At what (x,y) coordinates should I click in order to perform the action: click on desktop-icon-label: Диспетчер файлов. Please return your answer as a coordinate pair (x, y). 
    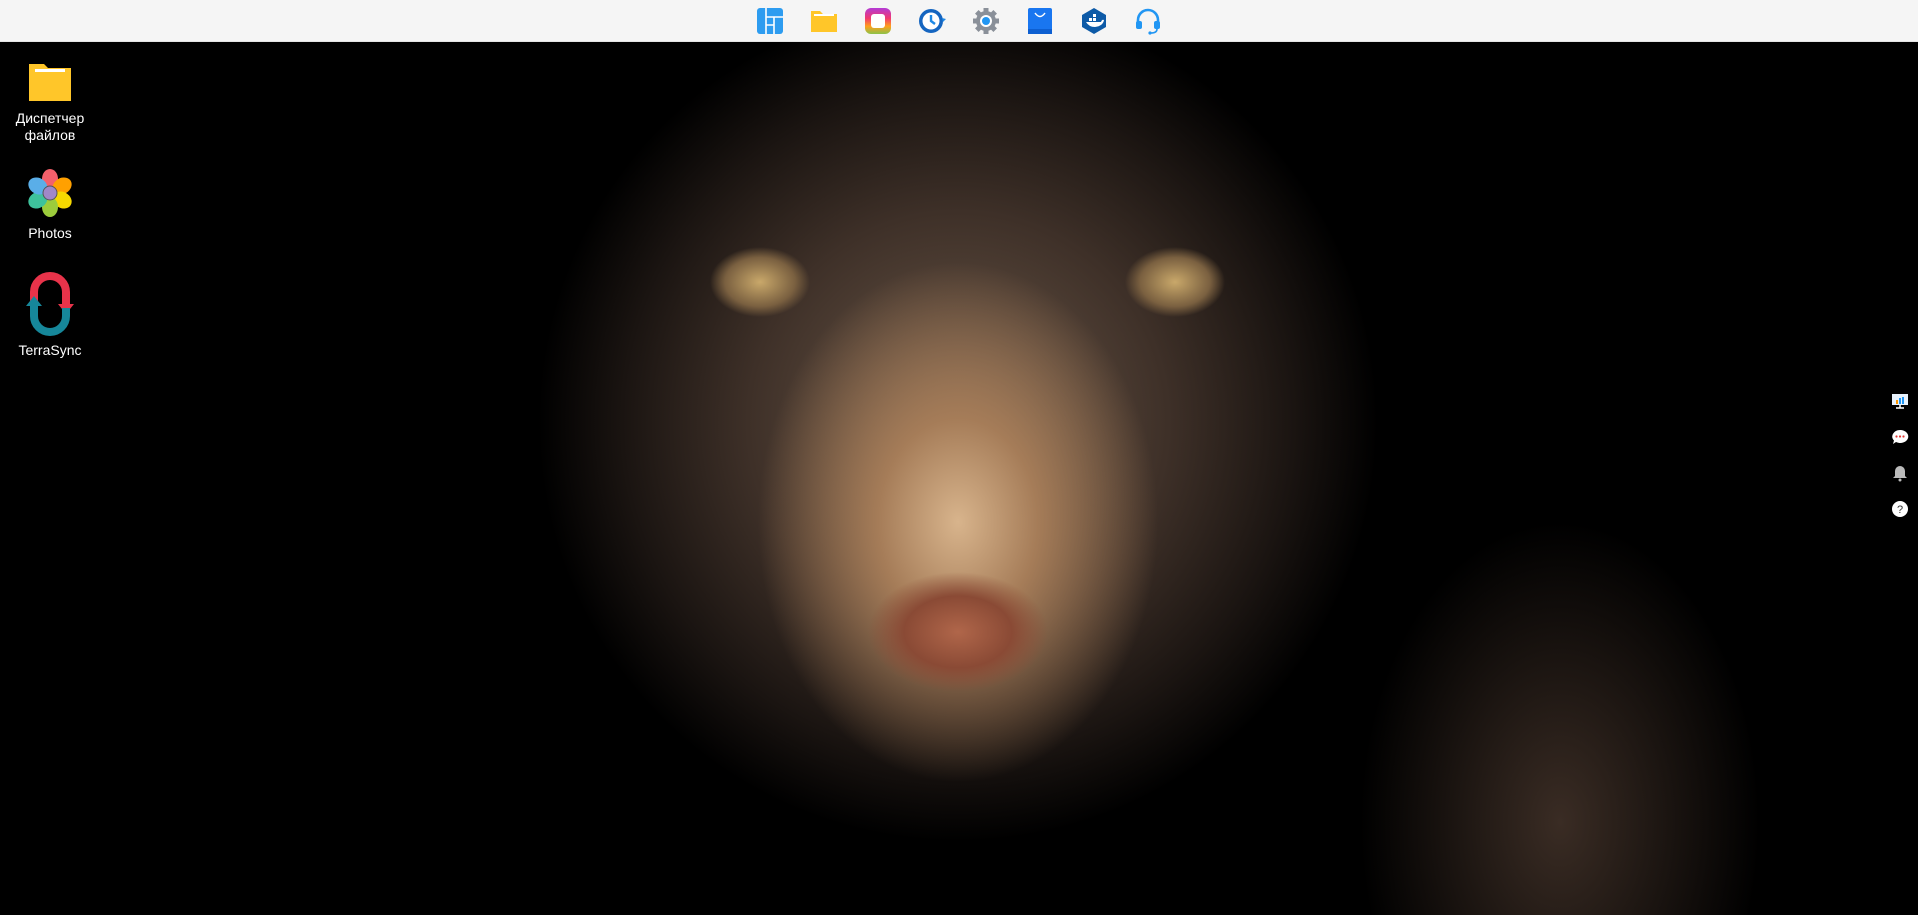
    Looking at the image, I should click on (50, 126).